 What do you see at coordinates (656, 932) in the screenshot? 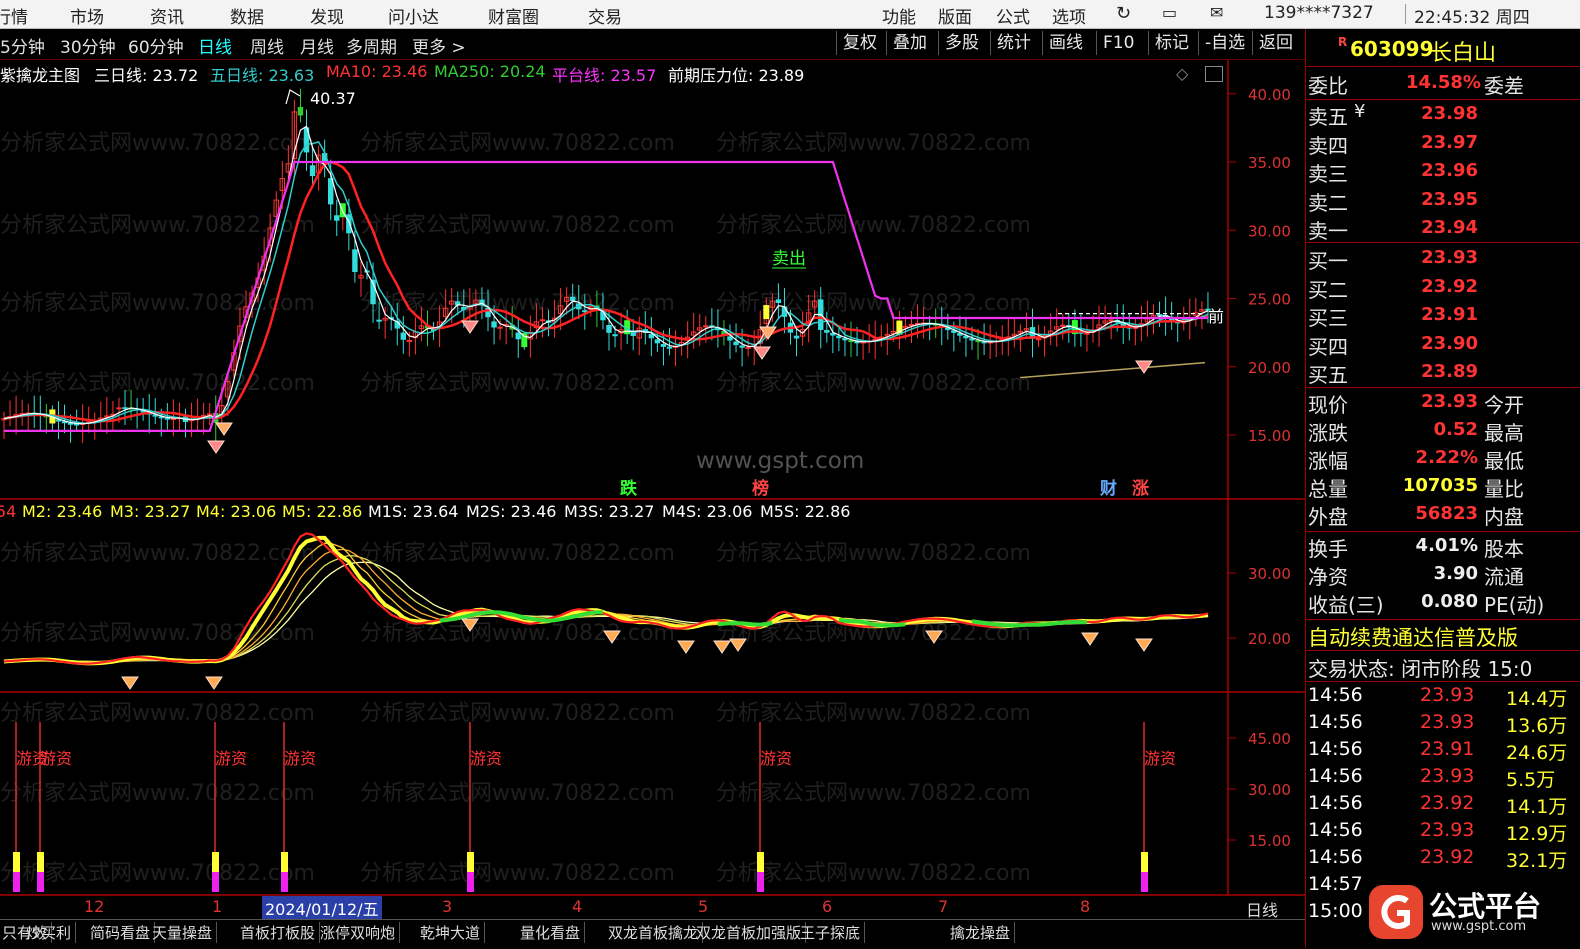
I see `formula-tab: 双龙首板擒龙` at bounding box center [656, 932].